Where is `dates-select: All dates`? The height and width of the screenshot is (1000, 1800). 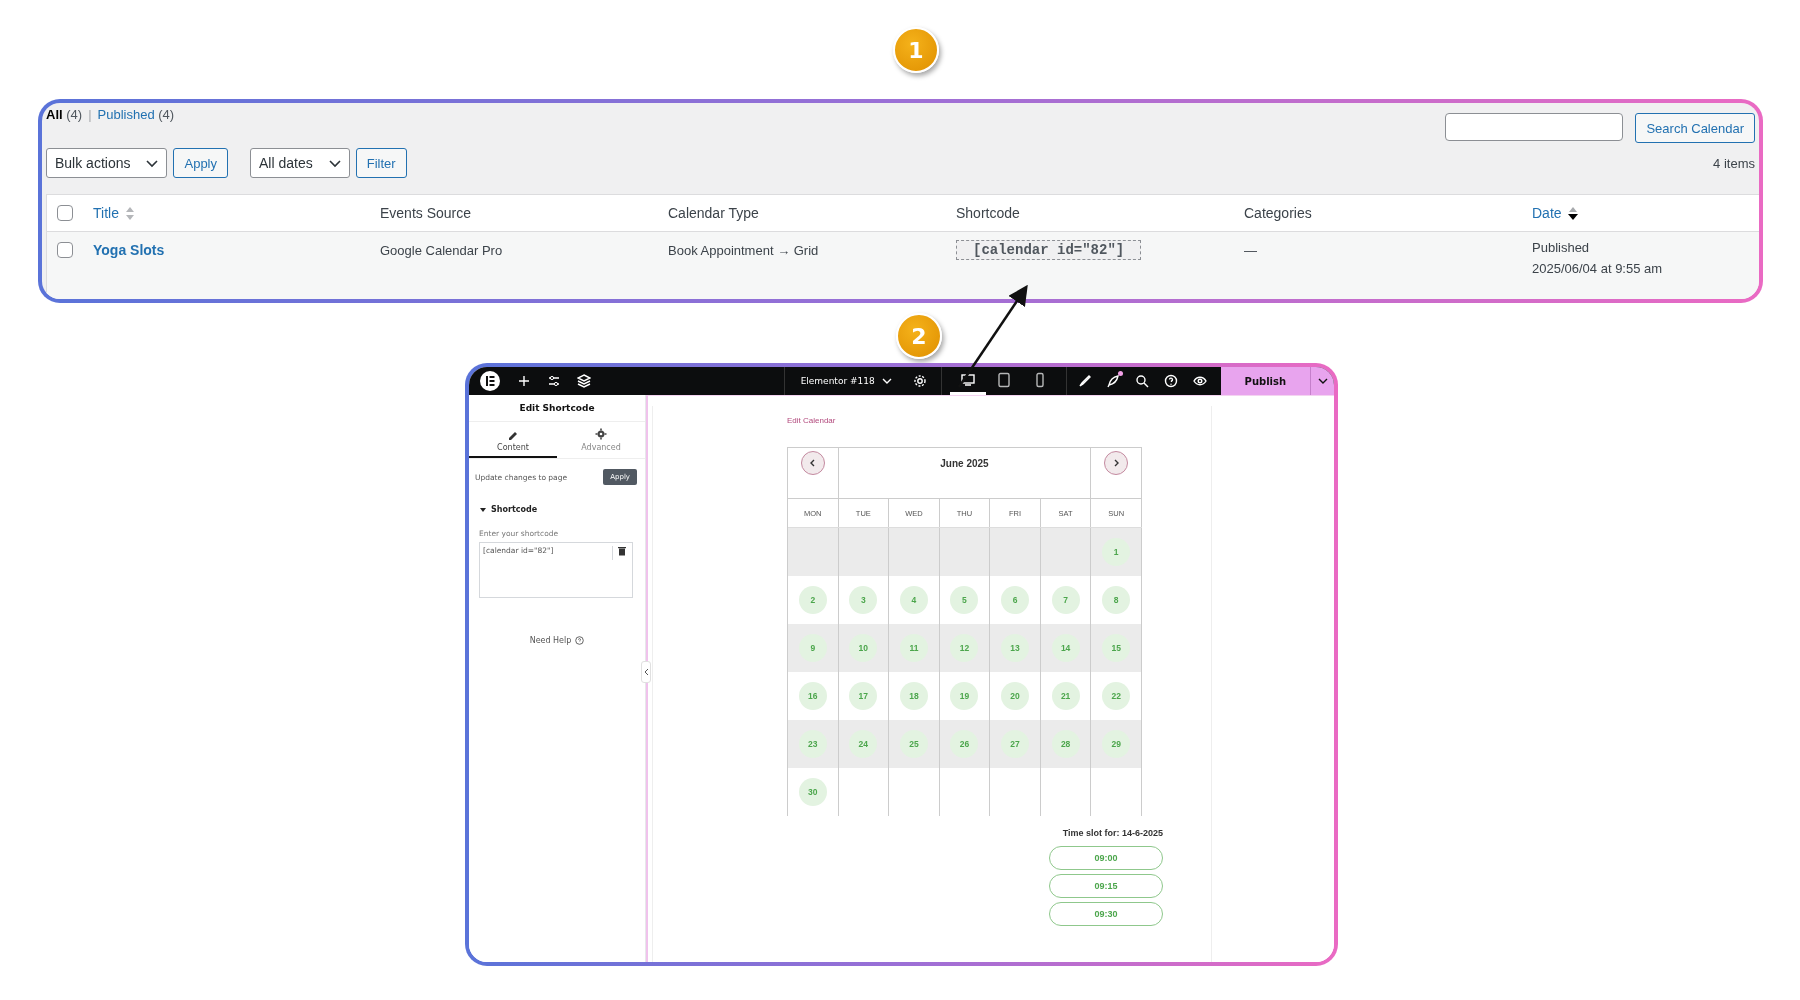 dates-select: All dates is located at coordinates (300, 163).